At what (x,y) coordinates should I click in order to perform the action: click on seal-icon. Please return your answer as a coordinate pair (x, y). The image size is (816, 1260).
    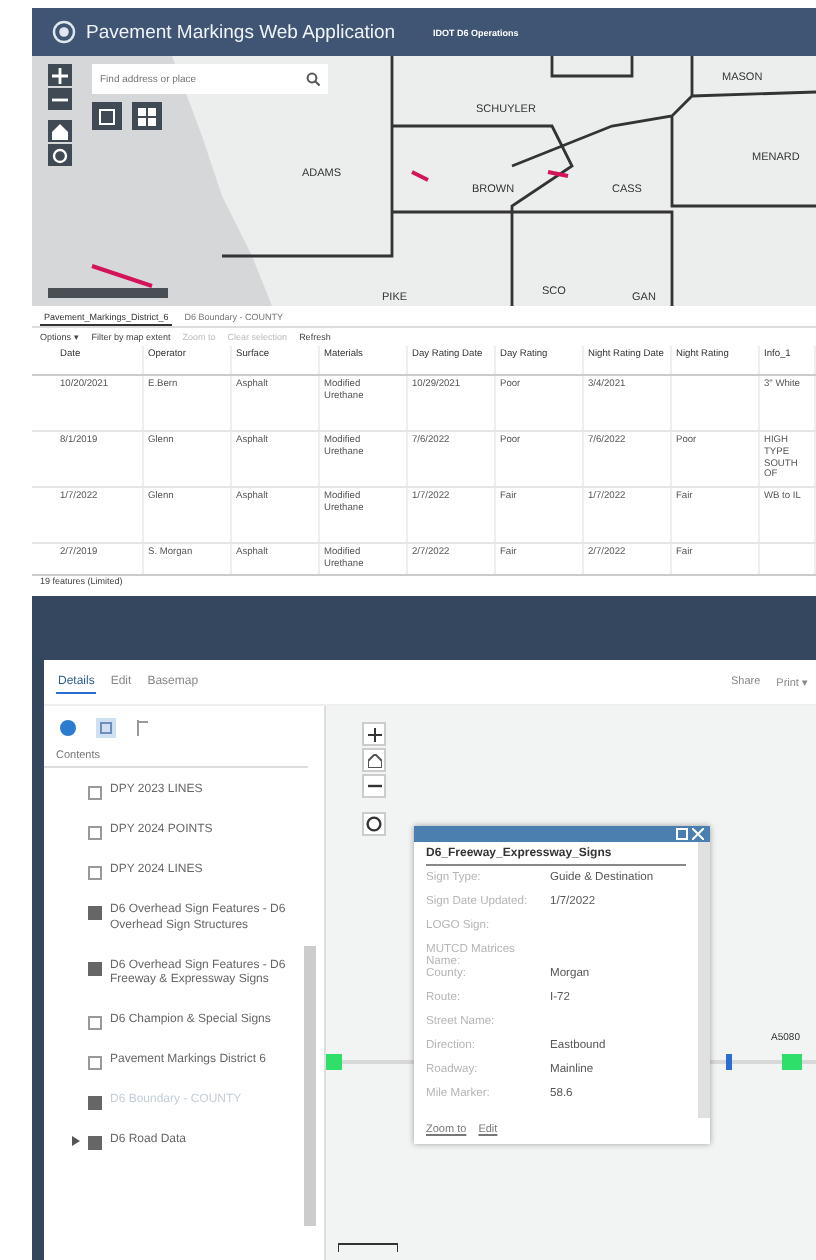
    Looking at the image, I should click on (64, 32).